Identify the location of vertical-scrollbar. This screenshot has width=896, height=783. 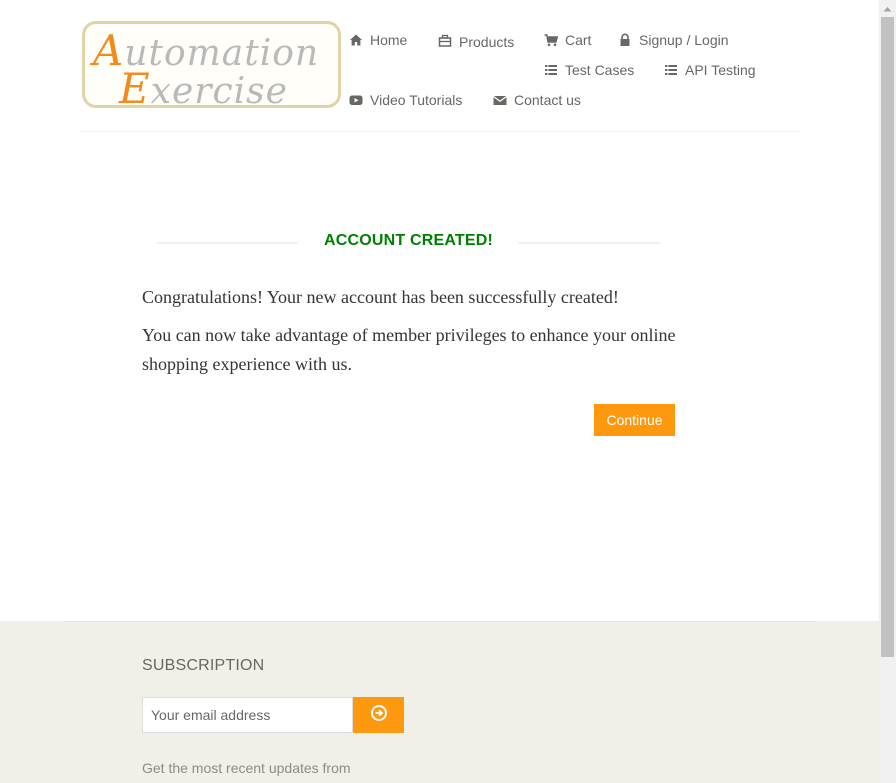
(887, 391).